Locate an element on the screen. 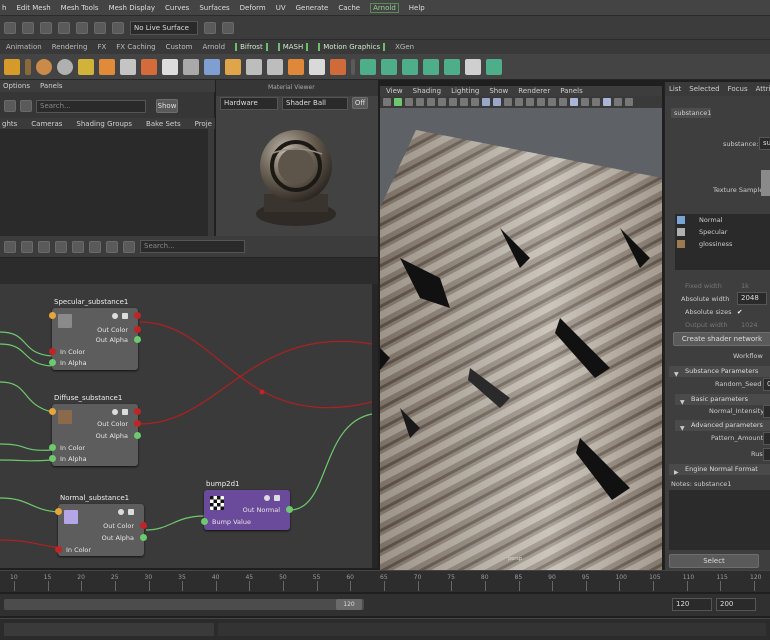 The width and height of the screenshot is (770, 640). section-engine-normal-format: ▶ Engine Normal Format is located at coordinates (719, 470).